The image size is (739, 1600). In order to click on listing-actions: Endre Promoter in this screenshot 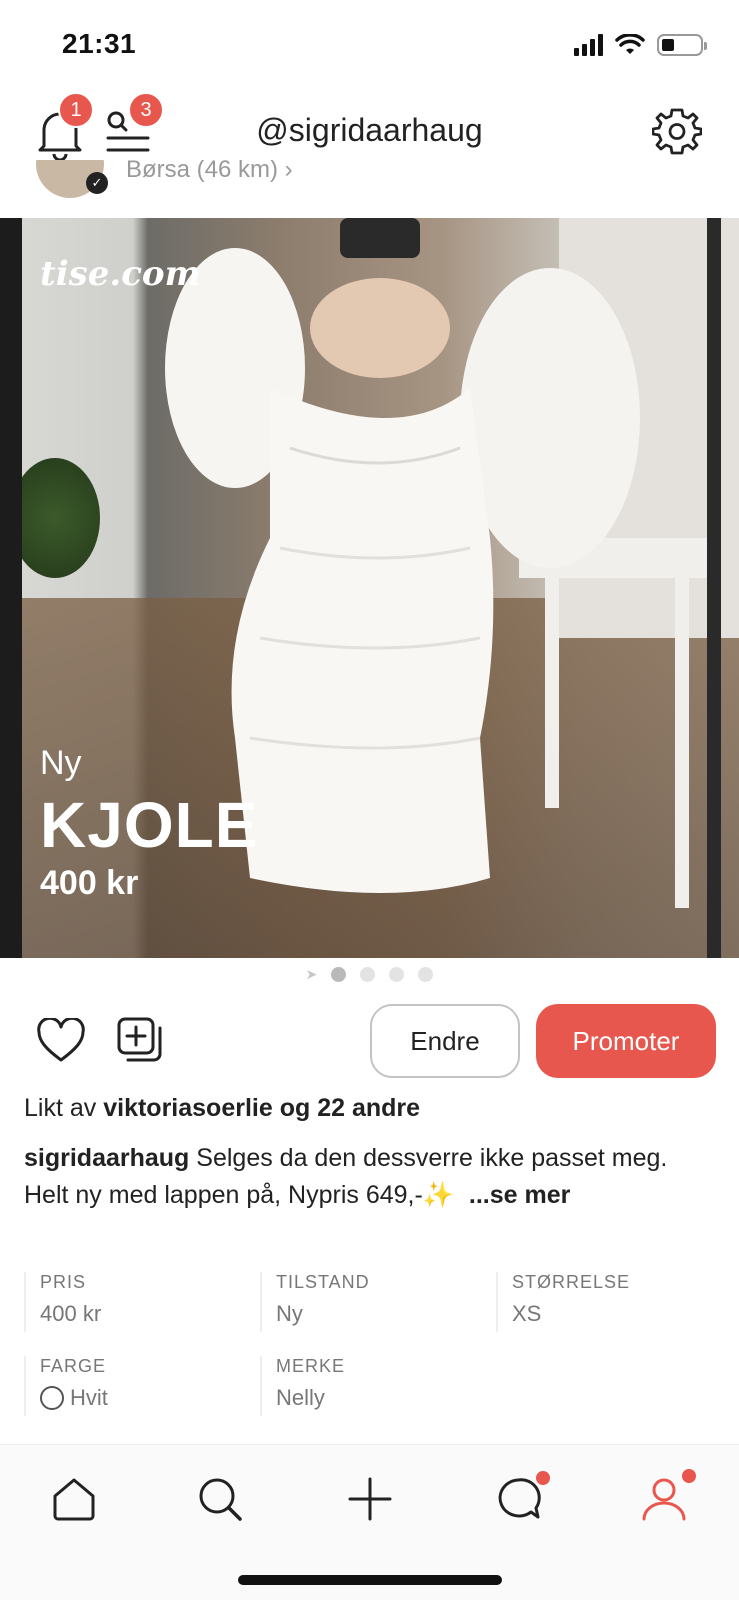, I will do `click(369, 1040)`.